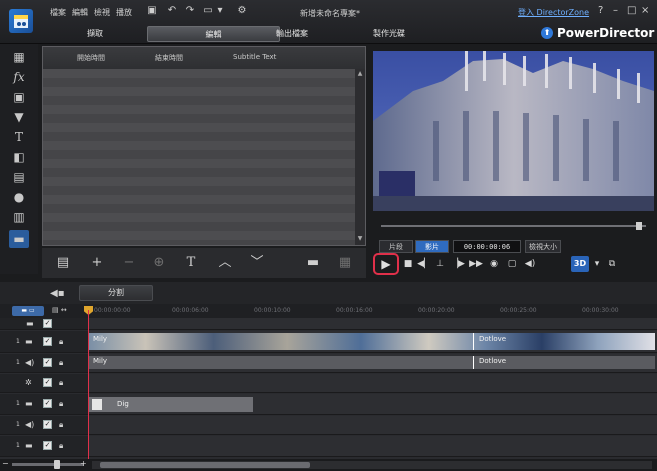 This screenshot has width=657, height=471. What do you see at coordinates (172, 11) in the screenshot?
I see `undo-icon: ↶` at bounding box center [172, 11].